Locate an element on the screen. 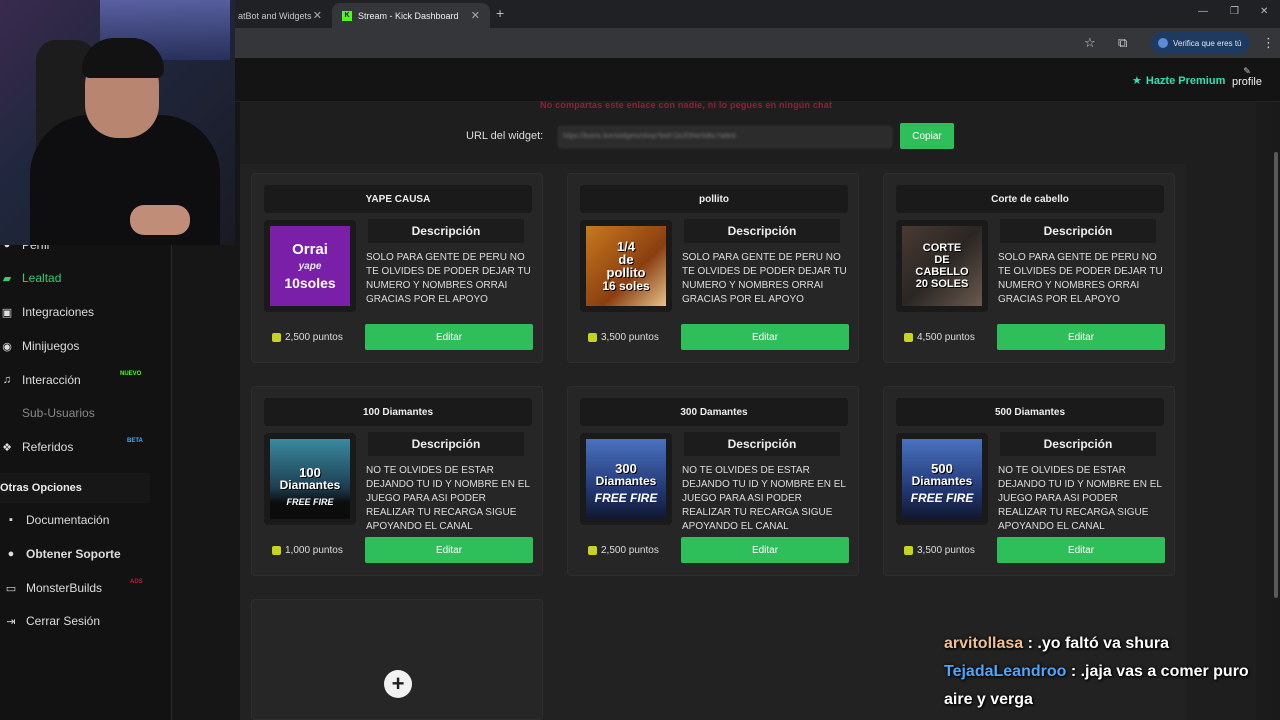 The width and height of the screenshot is (1280, 720). tab-kick-dashboard: K Stream - Kick Dashboard ✕ is located at coordinates (411, 15).